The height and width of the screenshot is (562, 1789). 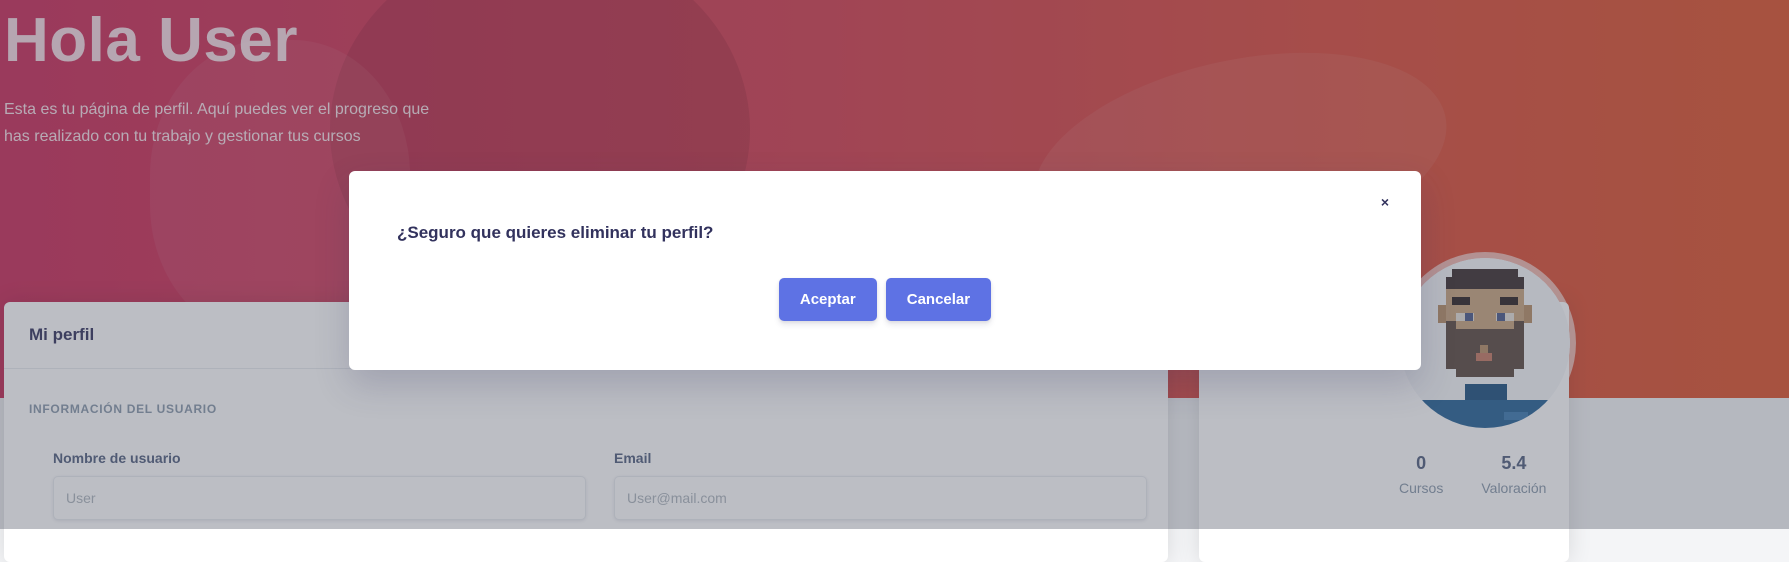 I want to click on close-icon: ×, so click(x=1385, y=202).